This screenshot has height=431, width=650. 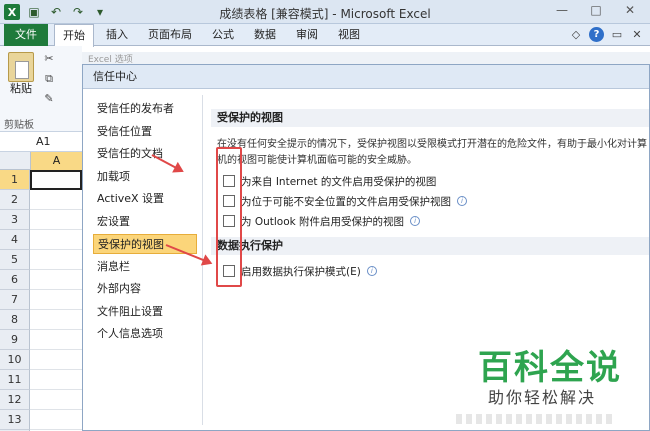 What do you see at coordinates (145, 289) in the screenshot?
I see `nav-item: 外部内容` at bounding box center [145, 289].